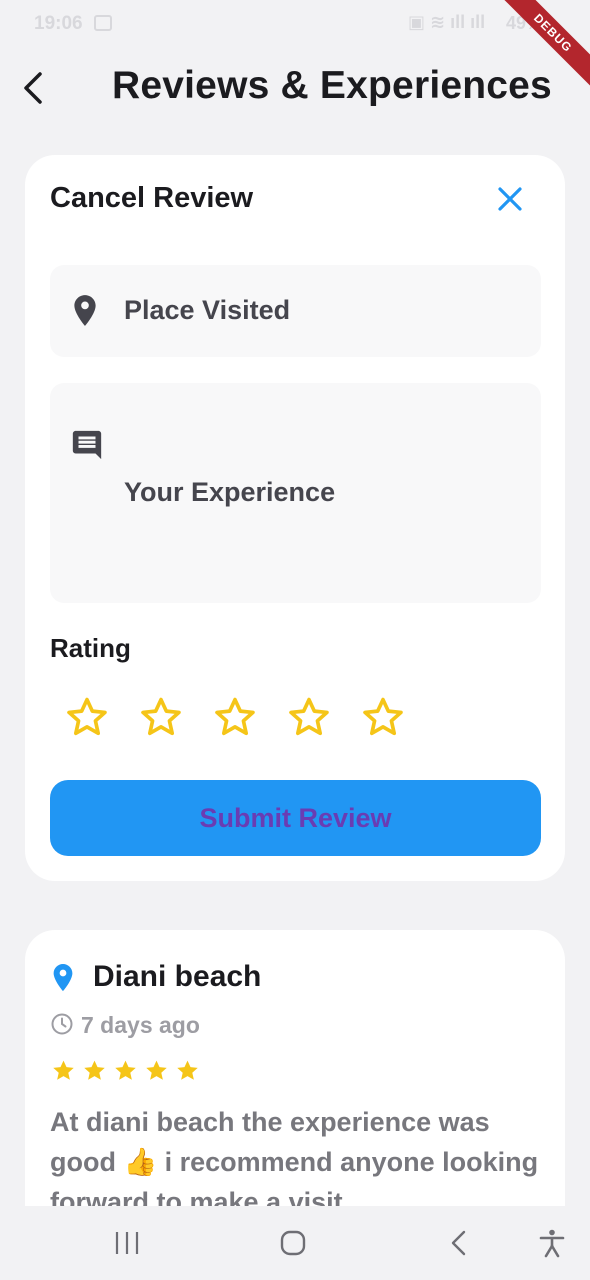 This screenshot has height=1280, width=590. Describe the element at coordinates (58, 23) in the screenshot. I see `status-time: 19:06` at that location.